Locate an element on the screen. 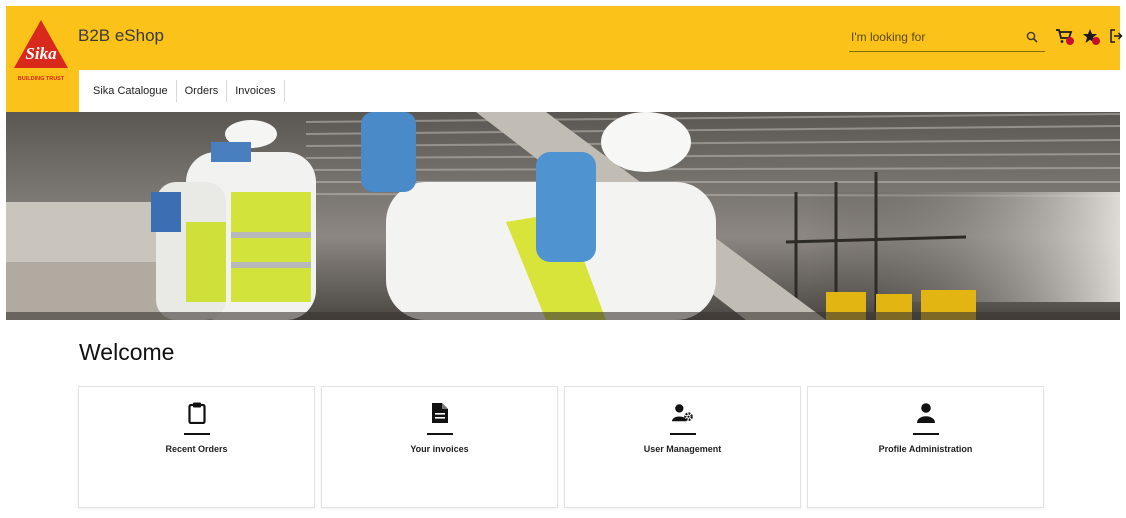  search-box is located at coordinates (947, 38).